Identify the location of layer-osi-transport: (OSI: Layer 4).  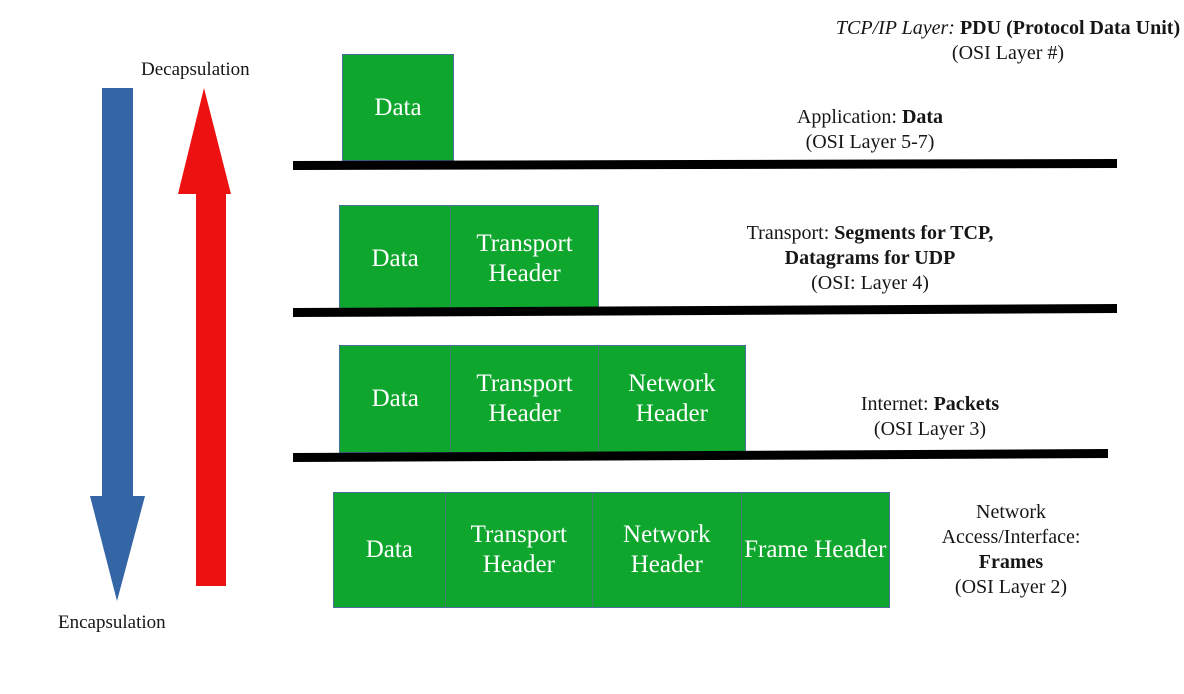
(870, 283).